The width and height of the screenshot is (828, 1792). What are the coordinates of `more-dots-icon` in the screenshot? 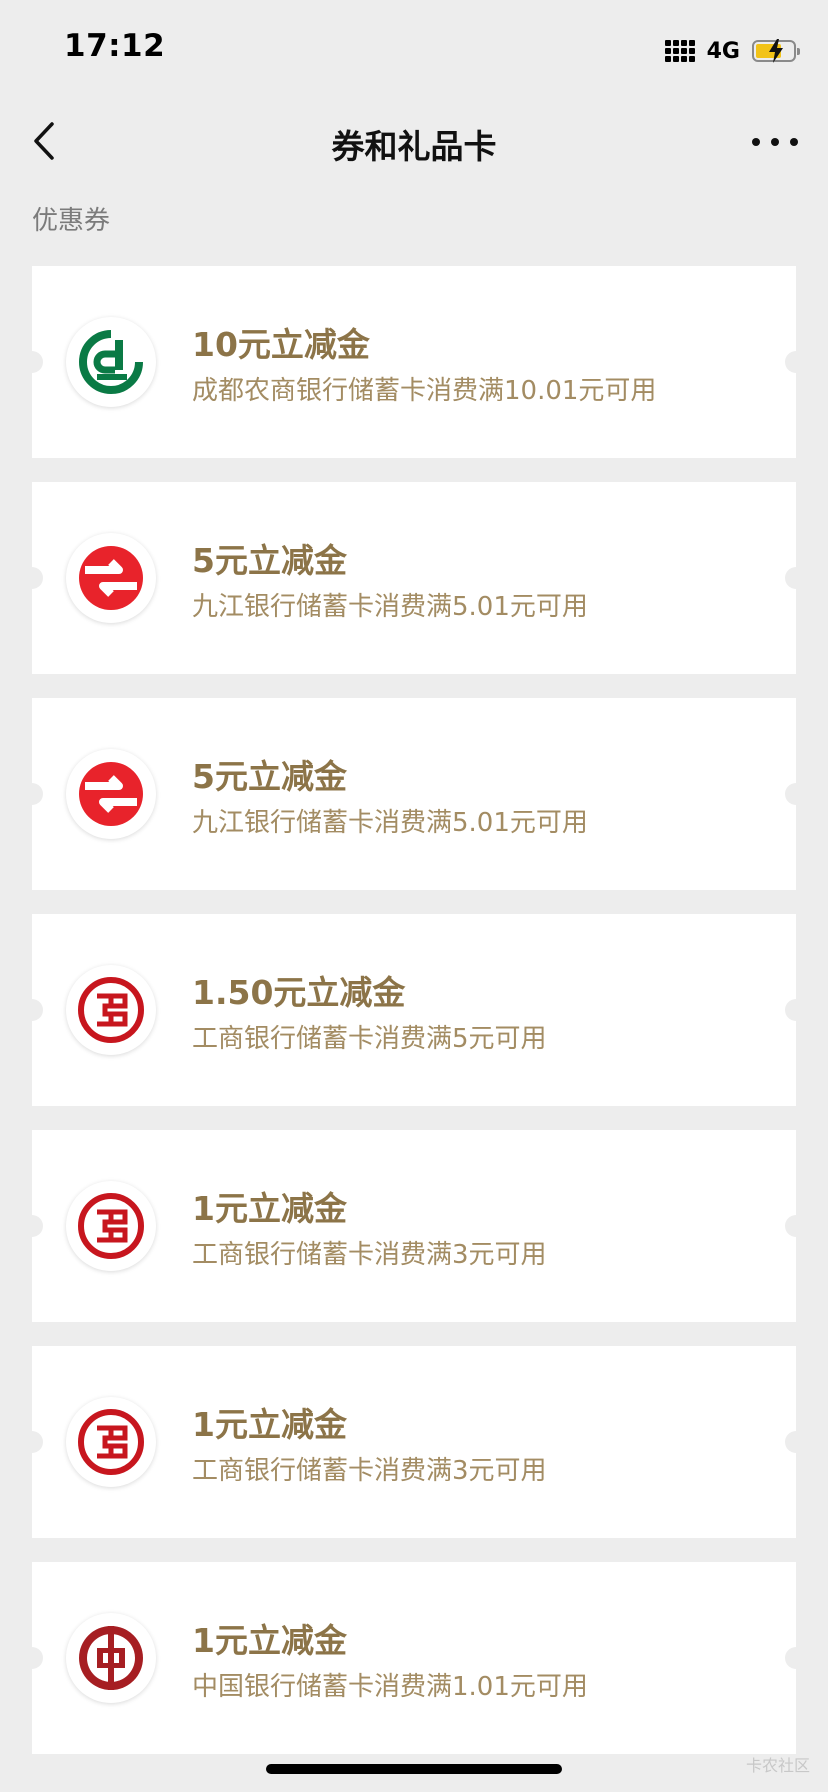 It's located at (756, 142).